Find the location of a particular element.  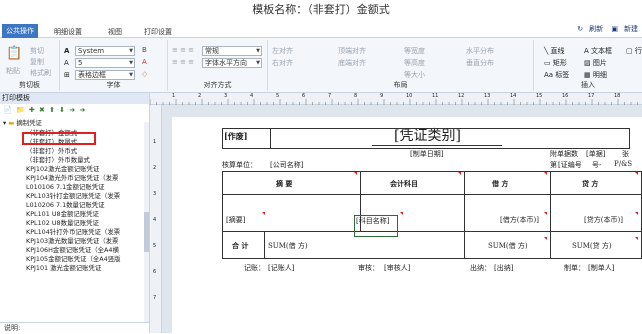

tree-scrollbar is located at coordinates (146, 222).